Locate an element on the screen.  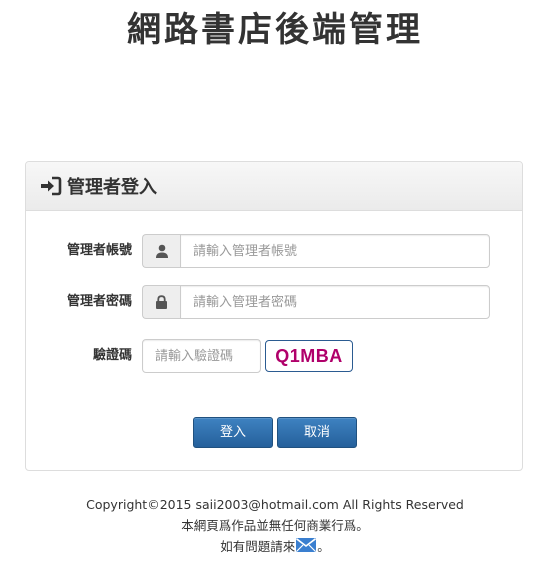
password-input-group is located at coordinates (316, 302).